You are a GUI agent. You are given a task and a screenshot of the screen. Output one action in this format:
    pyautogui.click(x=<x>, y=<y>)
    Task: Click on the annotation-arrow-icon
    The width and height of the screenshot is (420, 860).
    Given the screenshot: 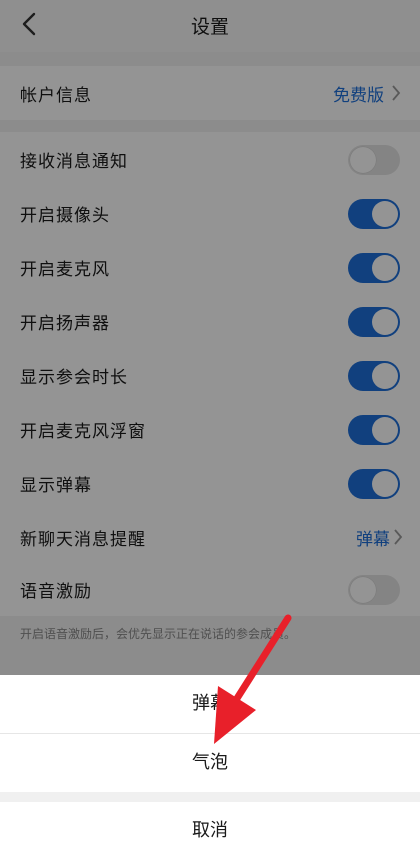 What is the action you would take?
    pyautogui.click(x=253, y=679)
    